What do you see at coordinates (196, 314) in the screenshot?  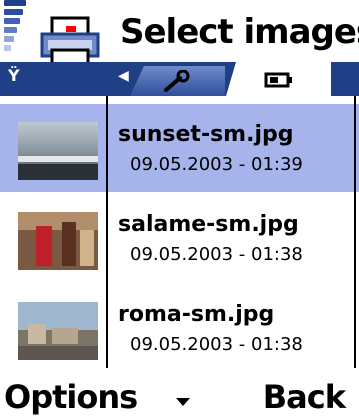 I see `file-name: roma-sm.jpg` at bounding box center [196, 314].